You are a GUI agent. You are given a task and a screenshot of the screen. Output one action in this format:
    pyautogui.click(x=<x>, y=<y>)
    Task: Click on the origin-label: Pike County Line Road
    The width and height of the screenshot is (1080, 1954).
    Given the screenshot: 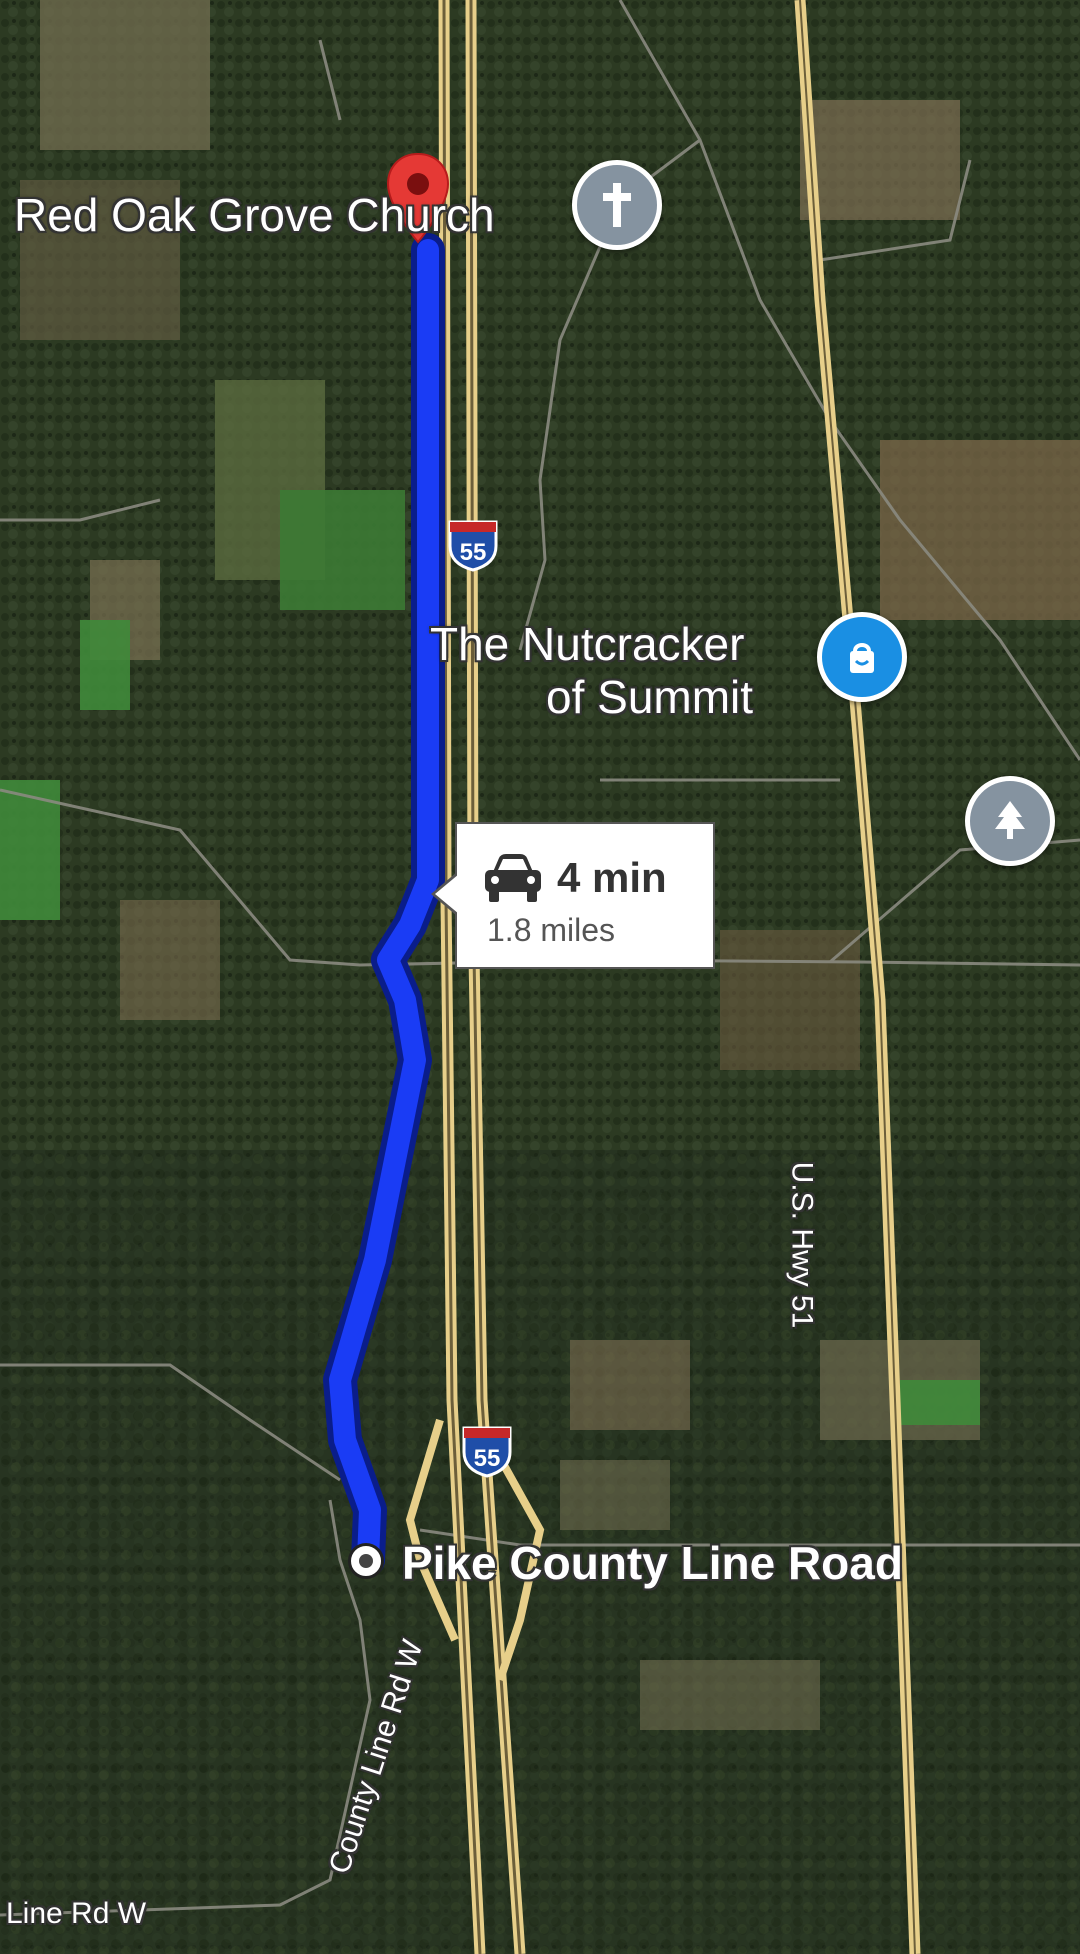 What is the action you would take?
    pyautogui.click(x=652, y=1563)
    